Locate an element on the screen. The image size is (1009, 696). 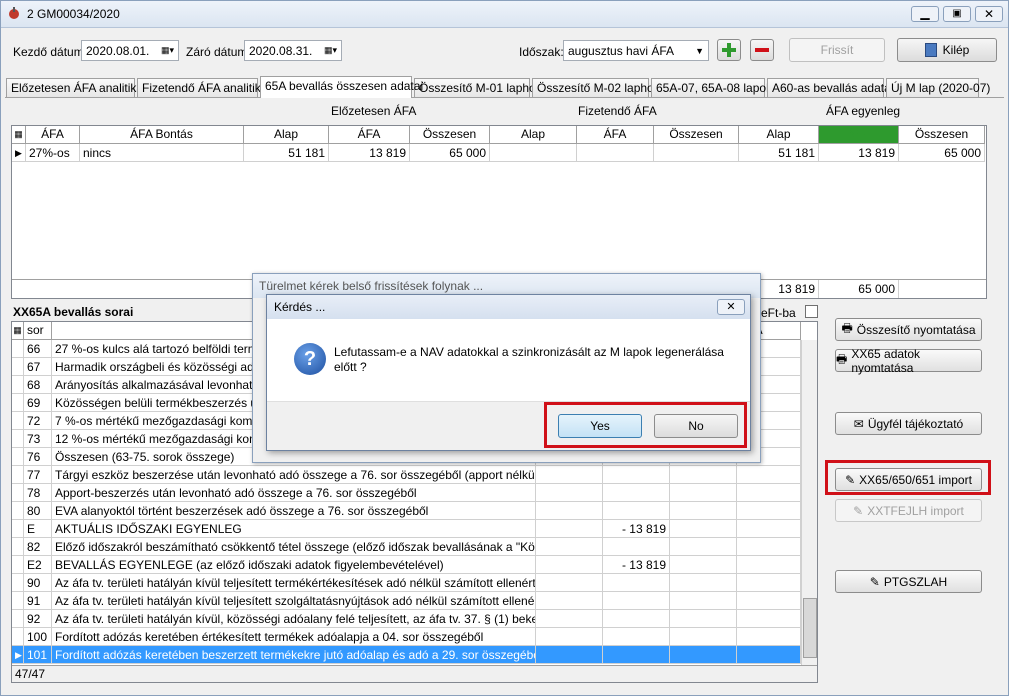
tab-5: Összesítő M-02 laphoz is located at coordinates (596, 87).